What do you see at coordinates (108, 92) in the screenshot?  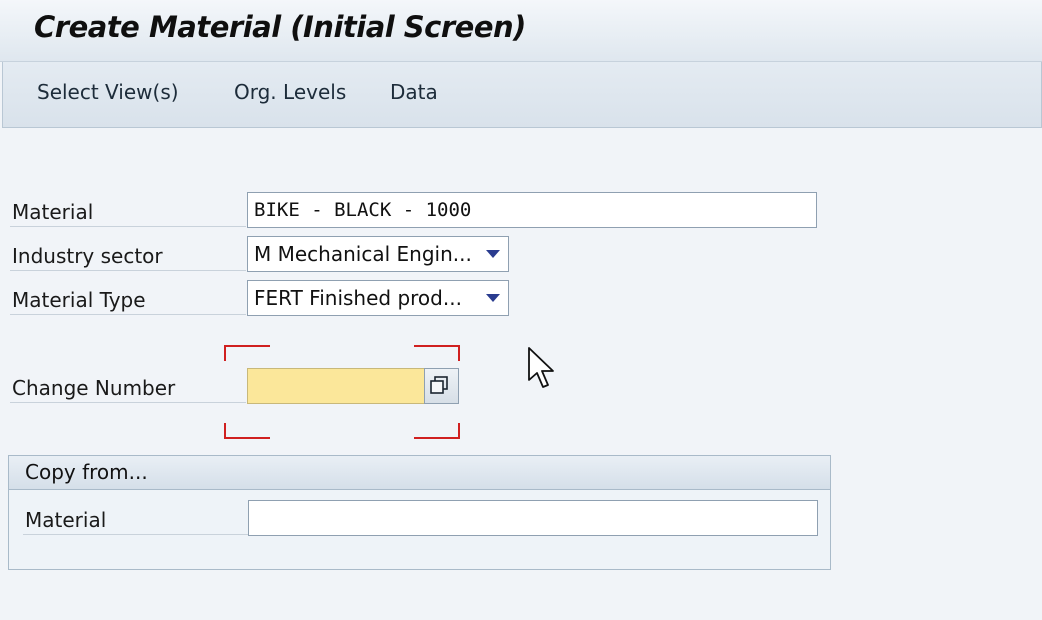 I see `select-views-button: Select View(s)` at bounding box center [108, 92].